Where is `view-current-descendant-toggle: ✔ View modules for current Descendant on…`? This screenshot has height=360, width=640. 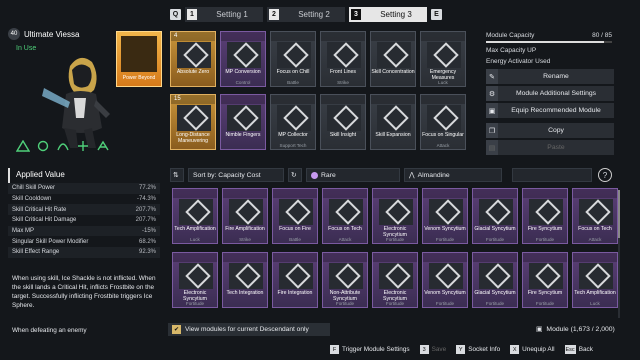 view-current-descendant-toggle: ✔ View modules for current Descendant on… is located at coordinates (249, 329).